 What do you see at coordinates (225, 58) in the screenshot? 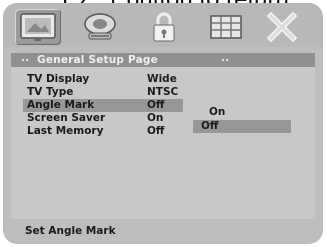
I see `title-right-dots: ..` at bounding box center [225, 58].